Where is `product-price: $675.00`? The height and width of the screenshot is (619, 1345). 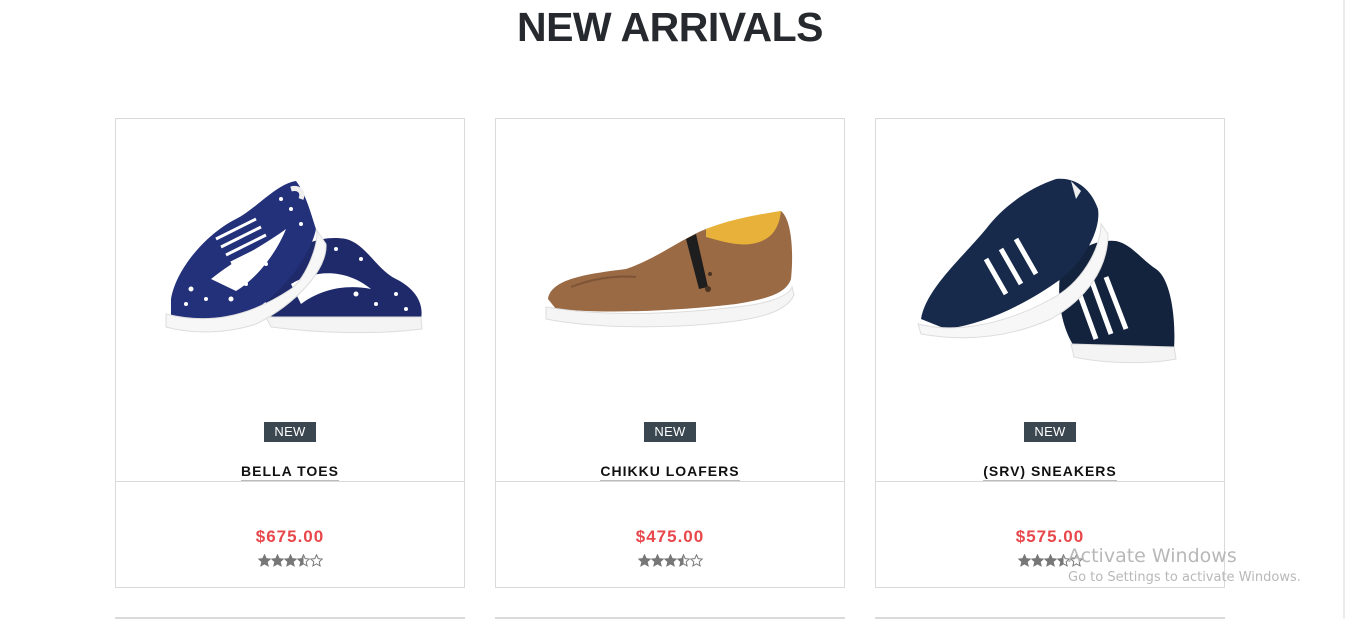
product-price: $675.00 is located at coordinates (290, 536).